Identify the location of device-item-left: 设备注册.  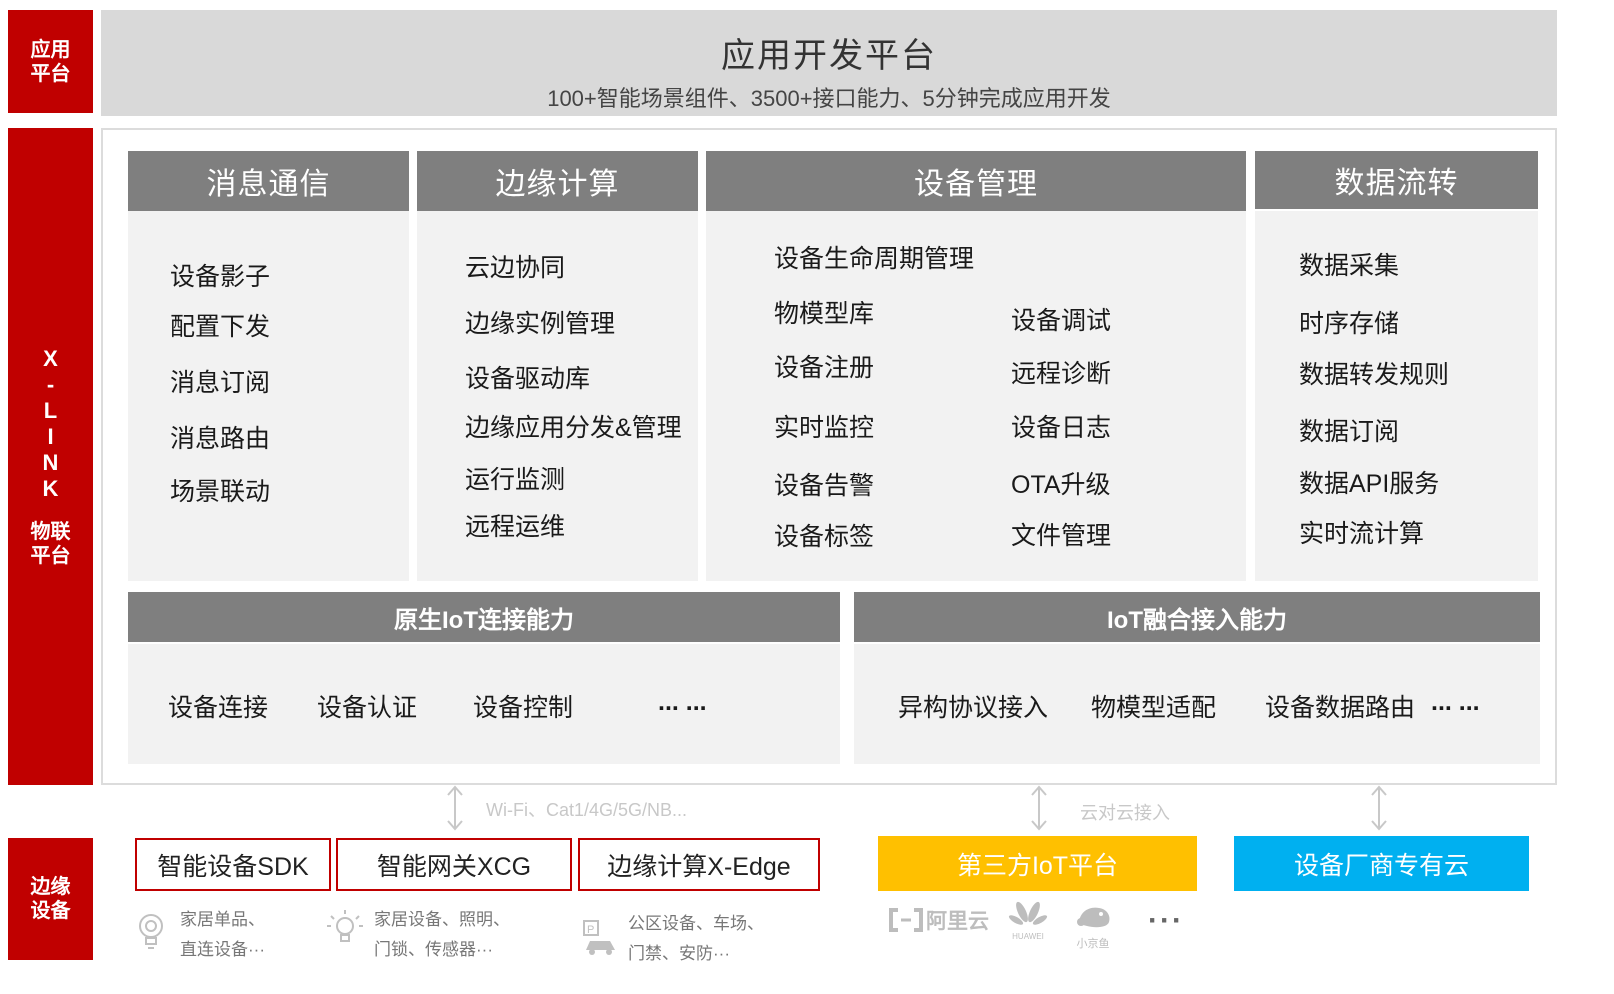
(824, 368).